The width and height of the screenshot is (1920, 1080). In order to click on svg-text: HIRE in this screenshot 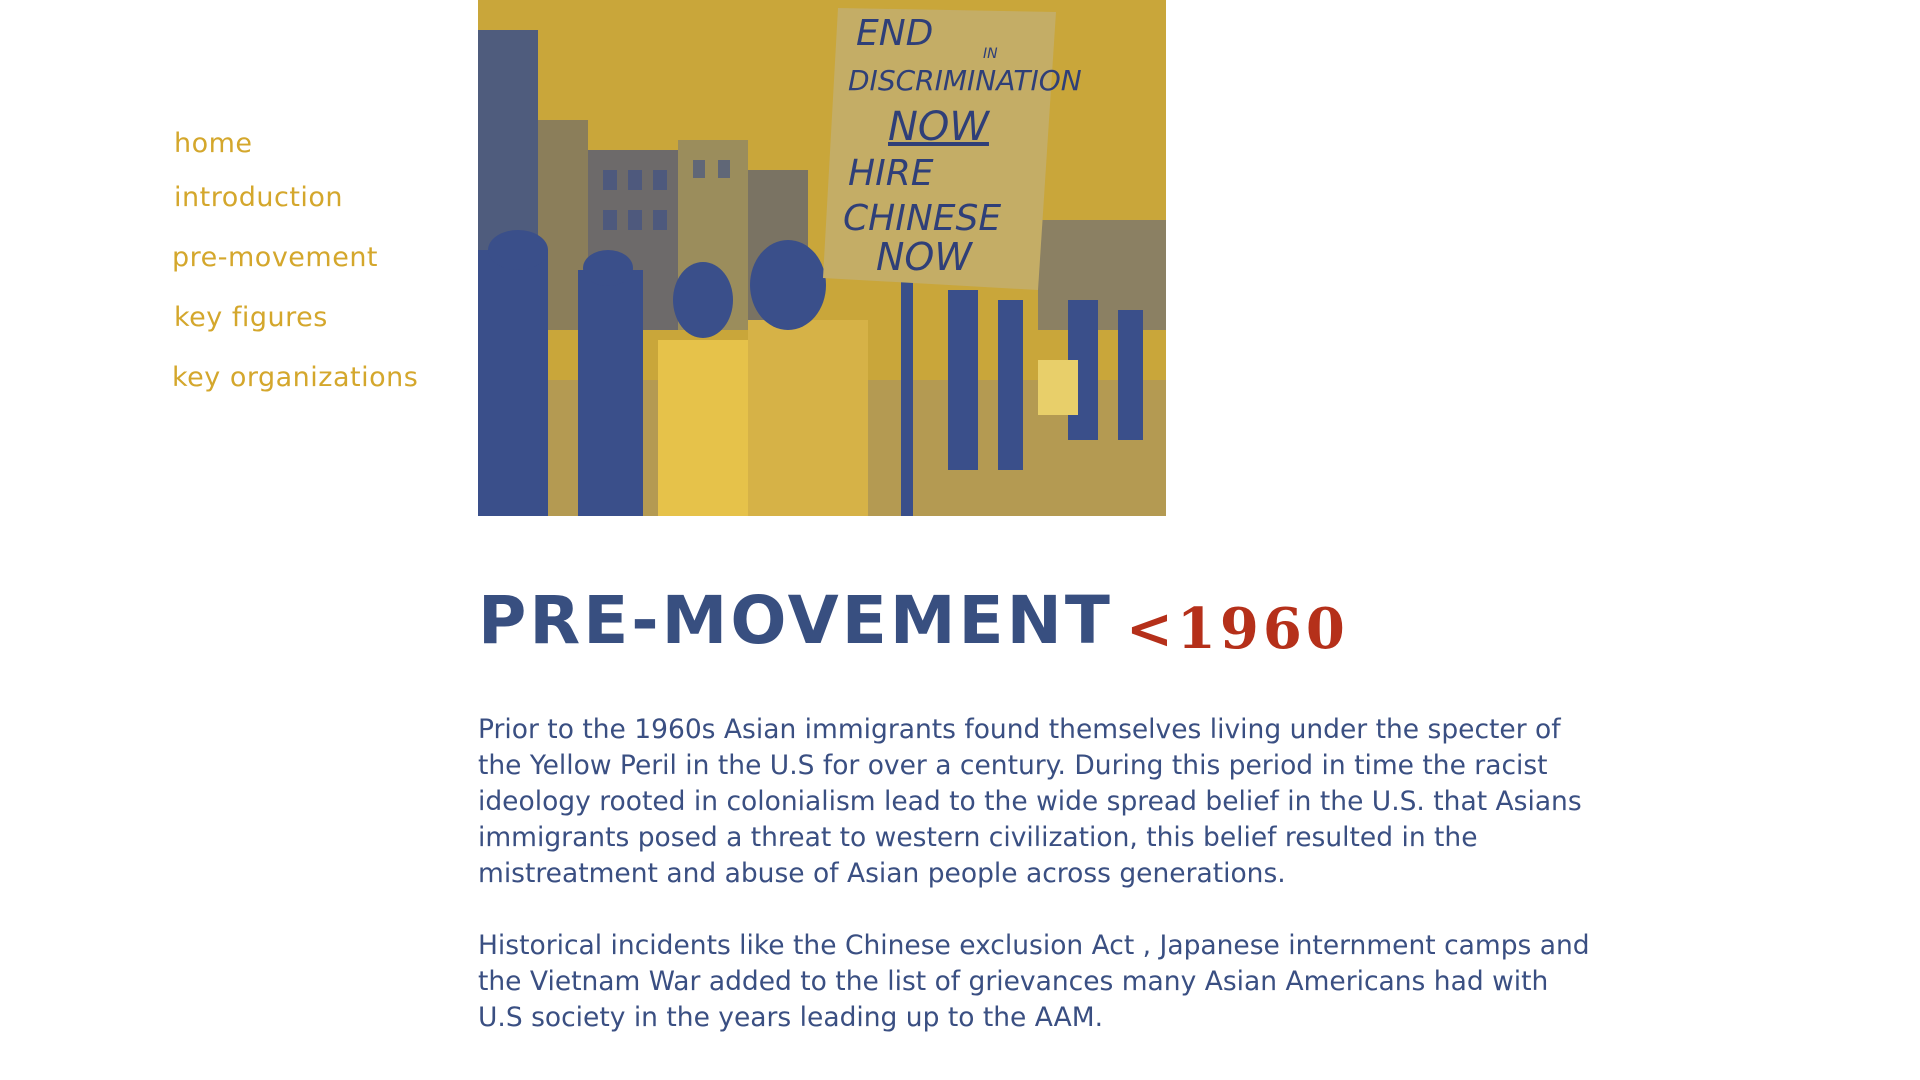, I will do `click(891, 173)`.